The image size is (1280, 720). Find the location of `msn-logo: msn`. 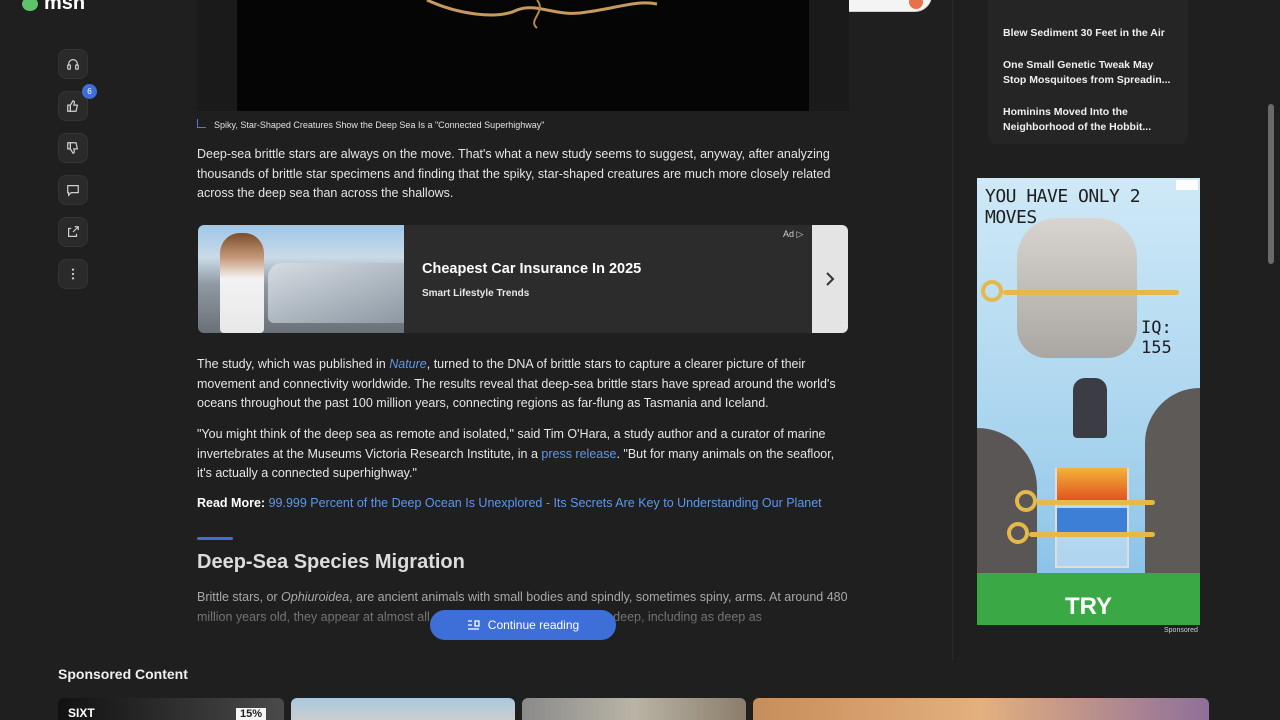

msn-logo: msn is located at coordinates (53, 7).